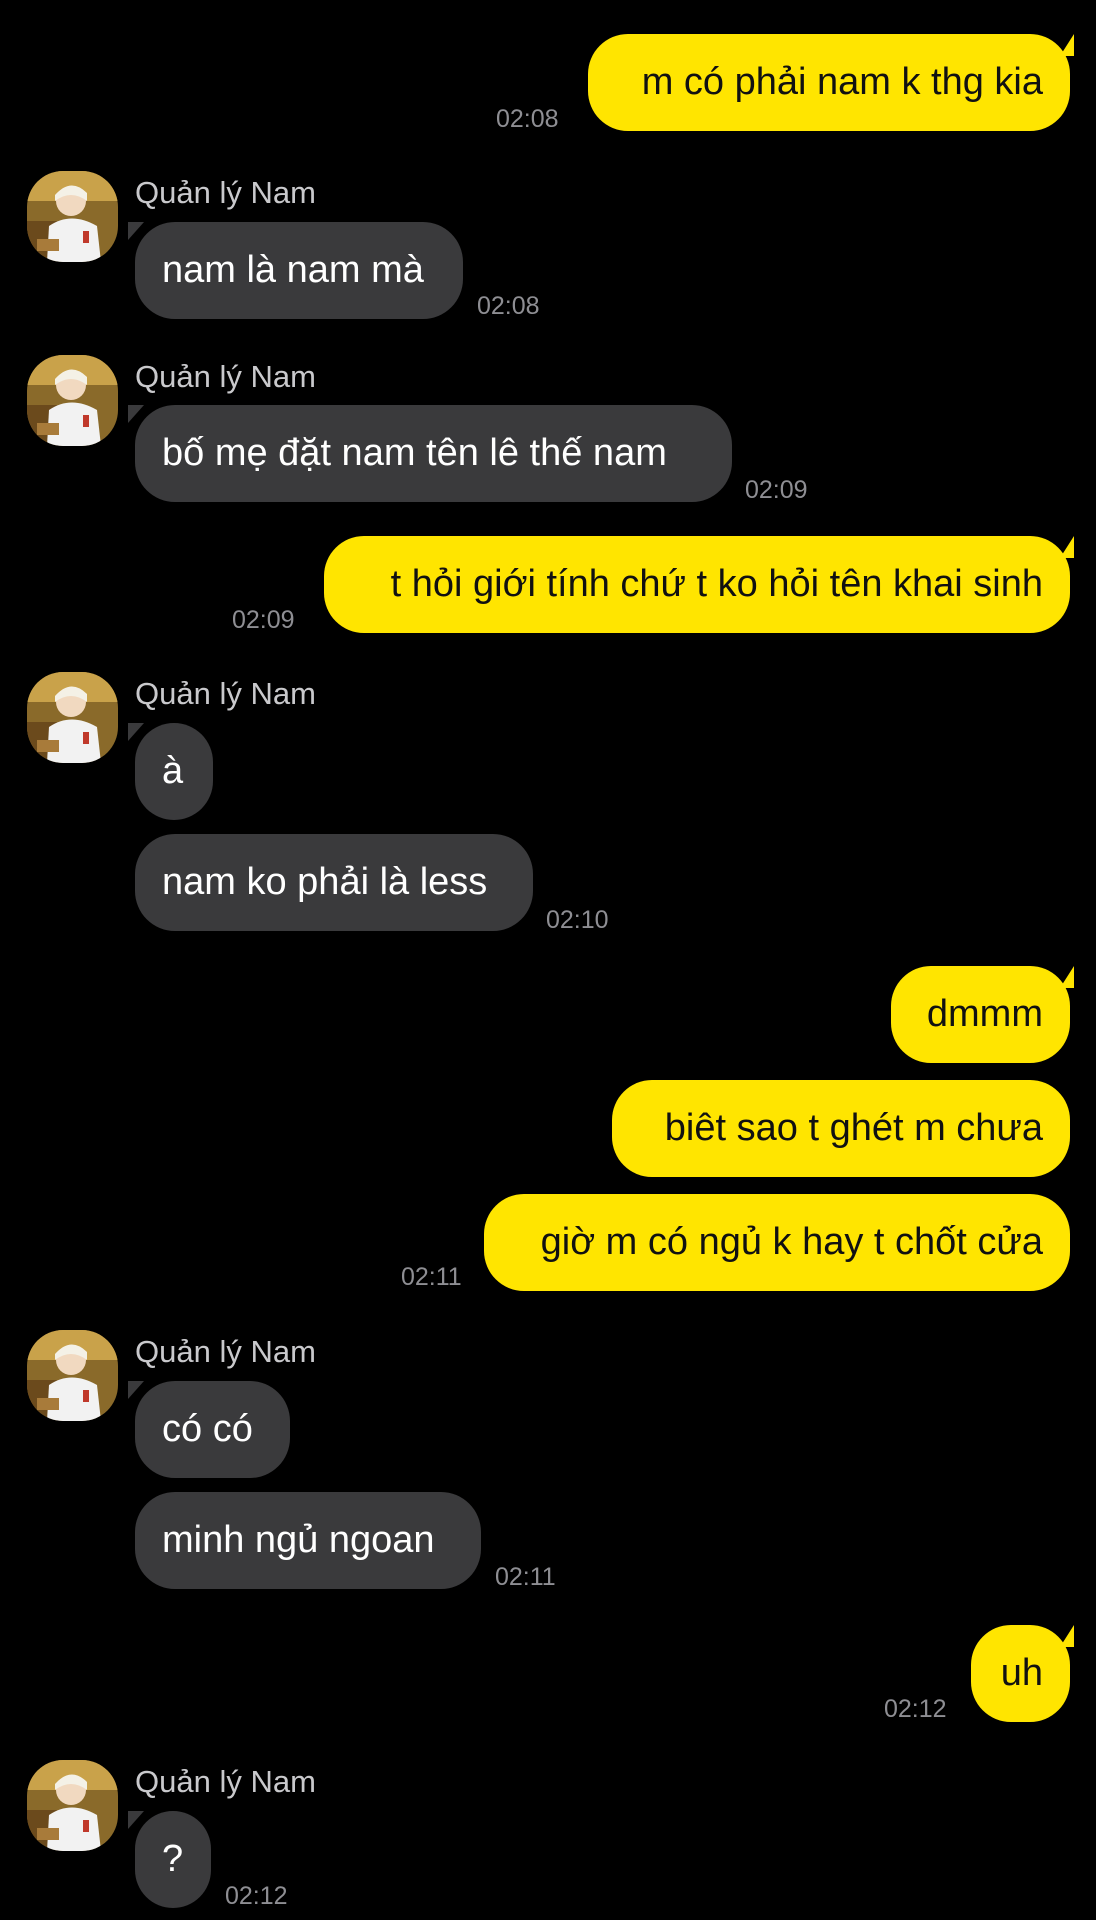 This screenshot has height=1920, width=1096. Describe the element at coordinates (791, 1242) in the screenshot. I see `message-text: giờ m có ngủ k hay t chốt cửa` at that location.